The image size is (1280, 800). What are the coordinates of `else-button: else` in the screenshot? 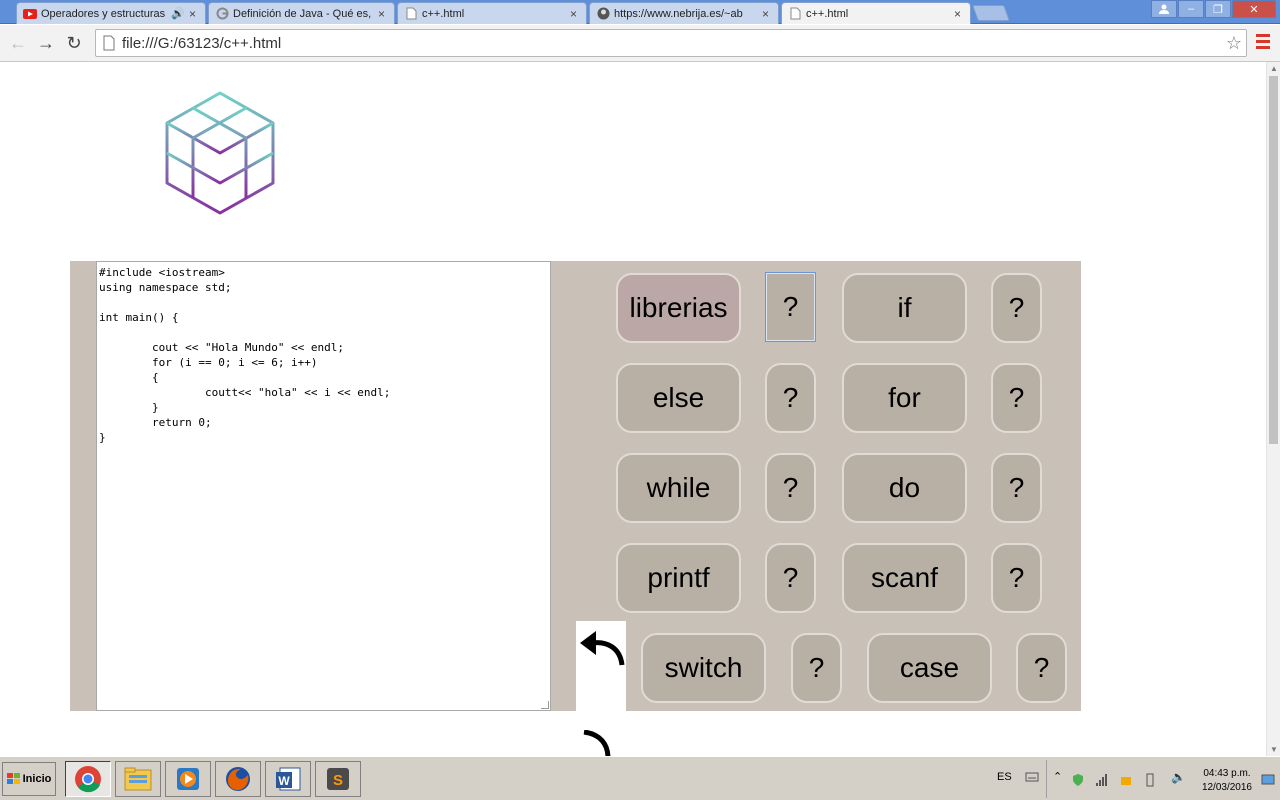 It's located at (678, 398).